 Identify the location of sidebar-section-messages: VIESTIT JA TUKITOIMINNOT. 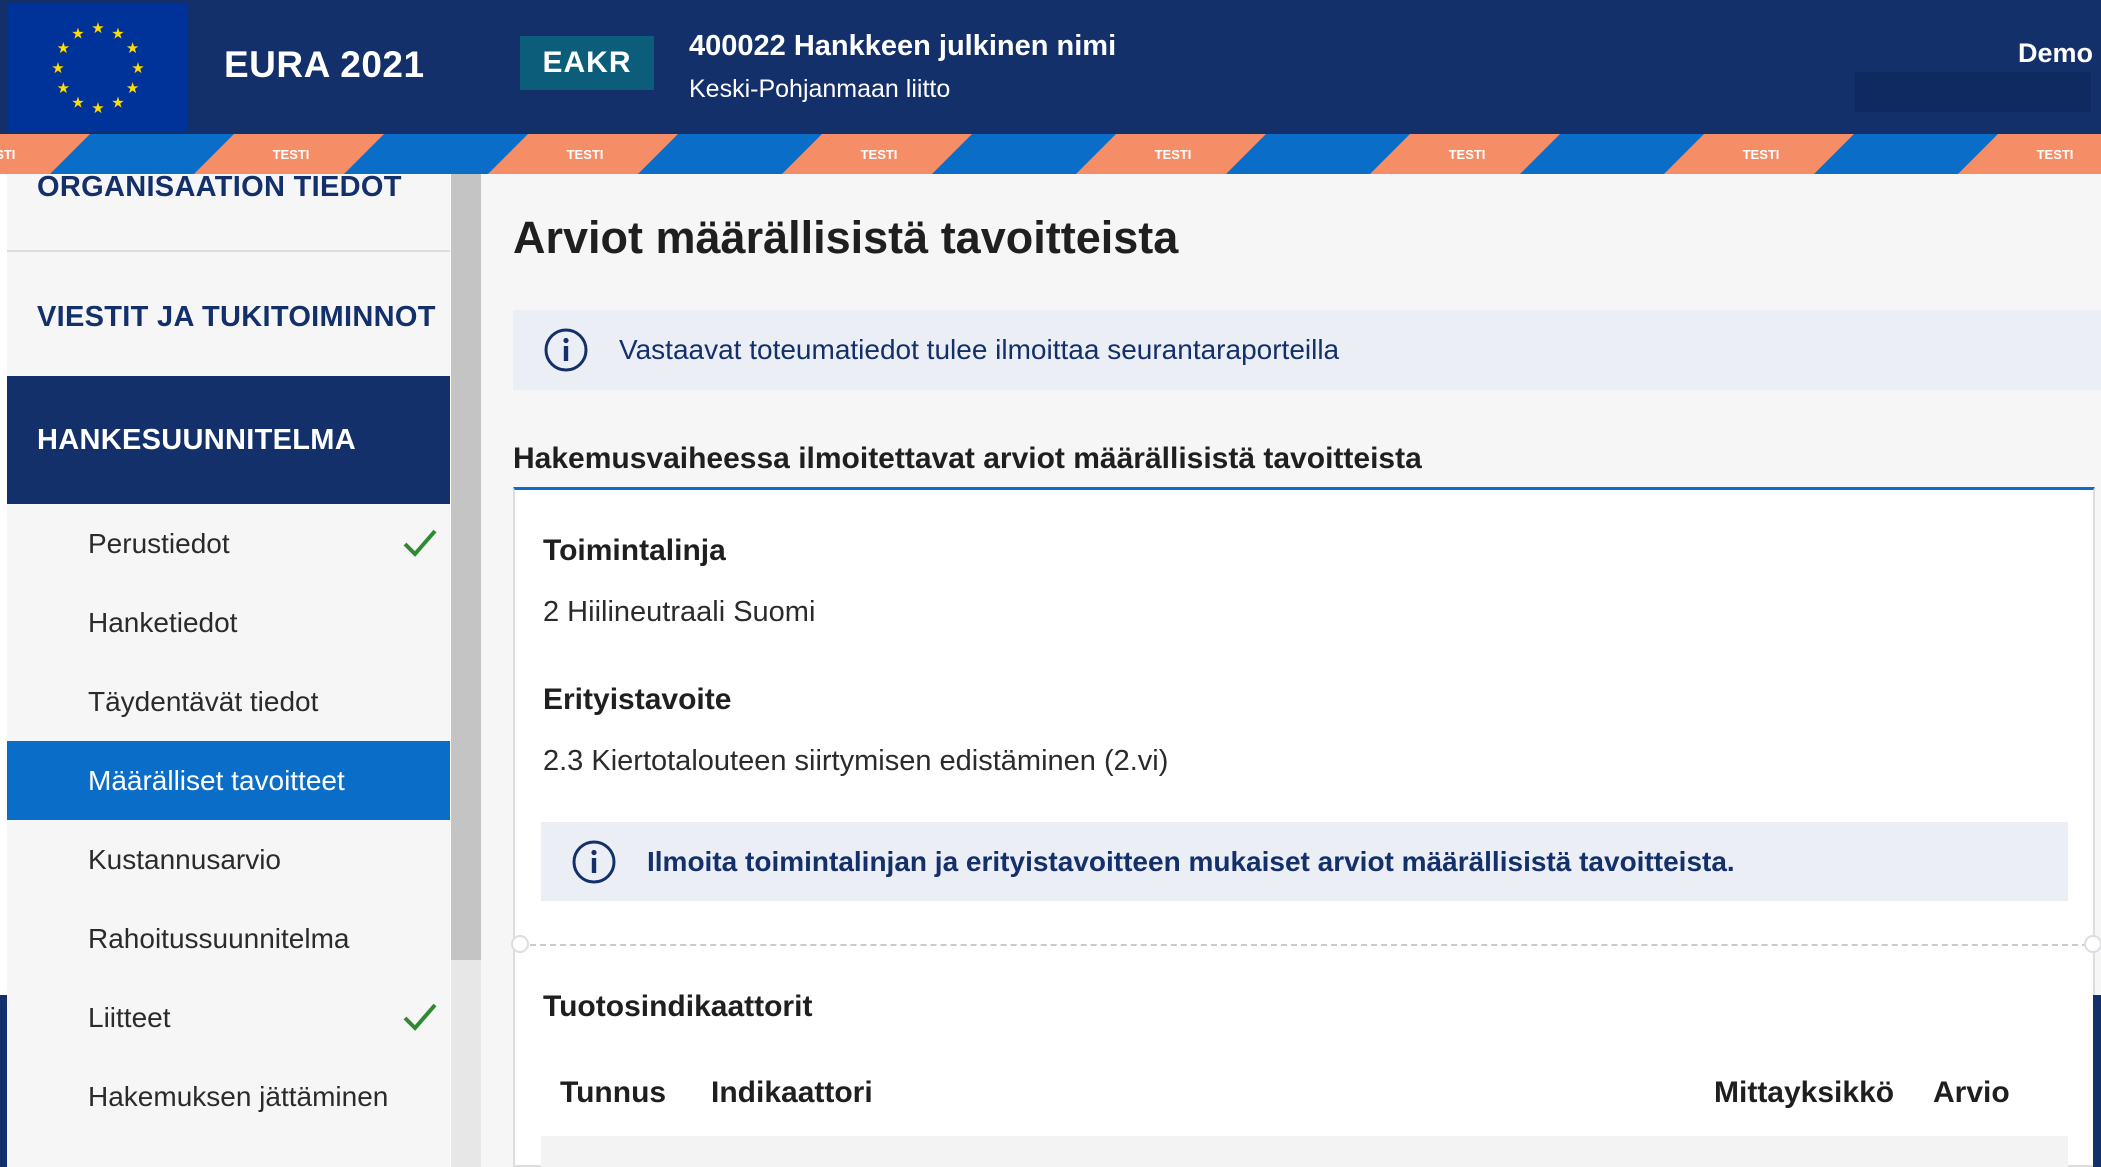
(228, 318).